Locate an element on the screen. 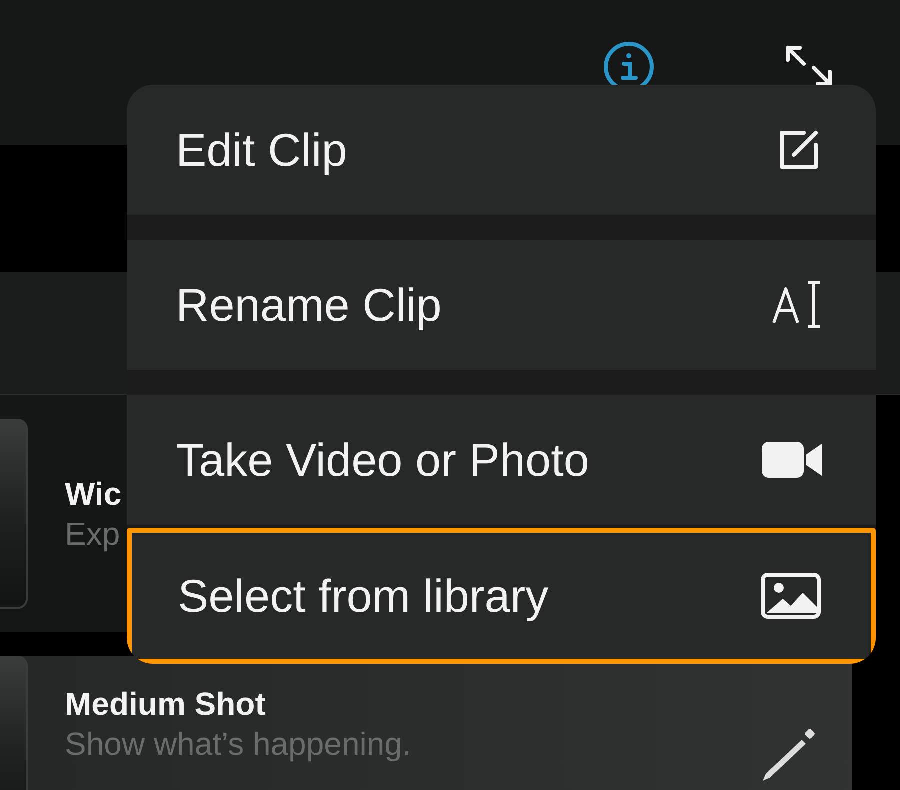 The width and height of the screenshot is (900, 790). shot-title: Wic is located at coordinates (93, 494).